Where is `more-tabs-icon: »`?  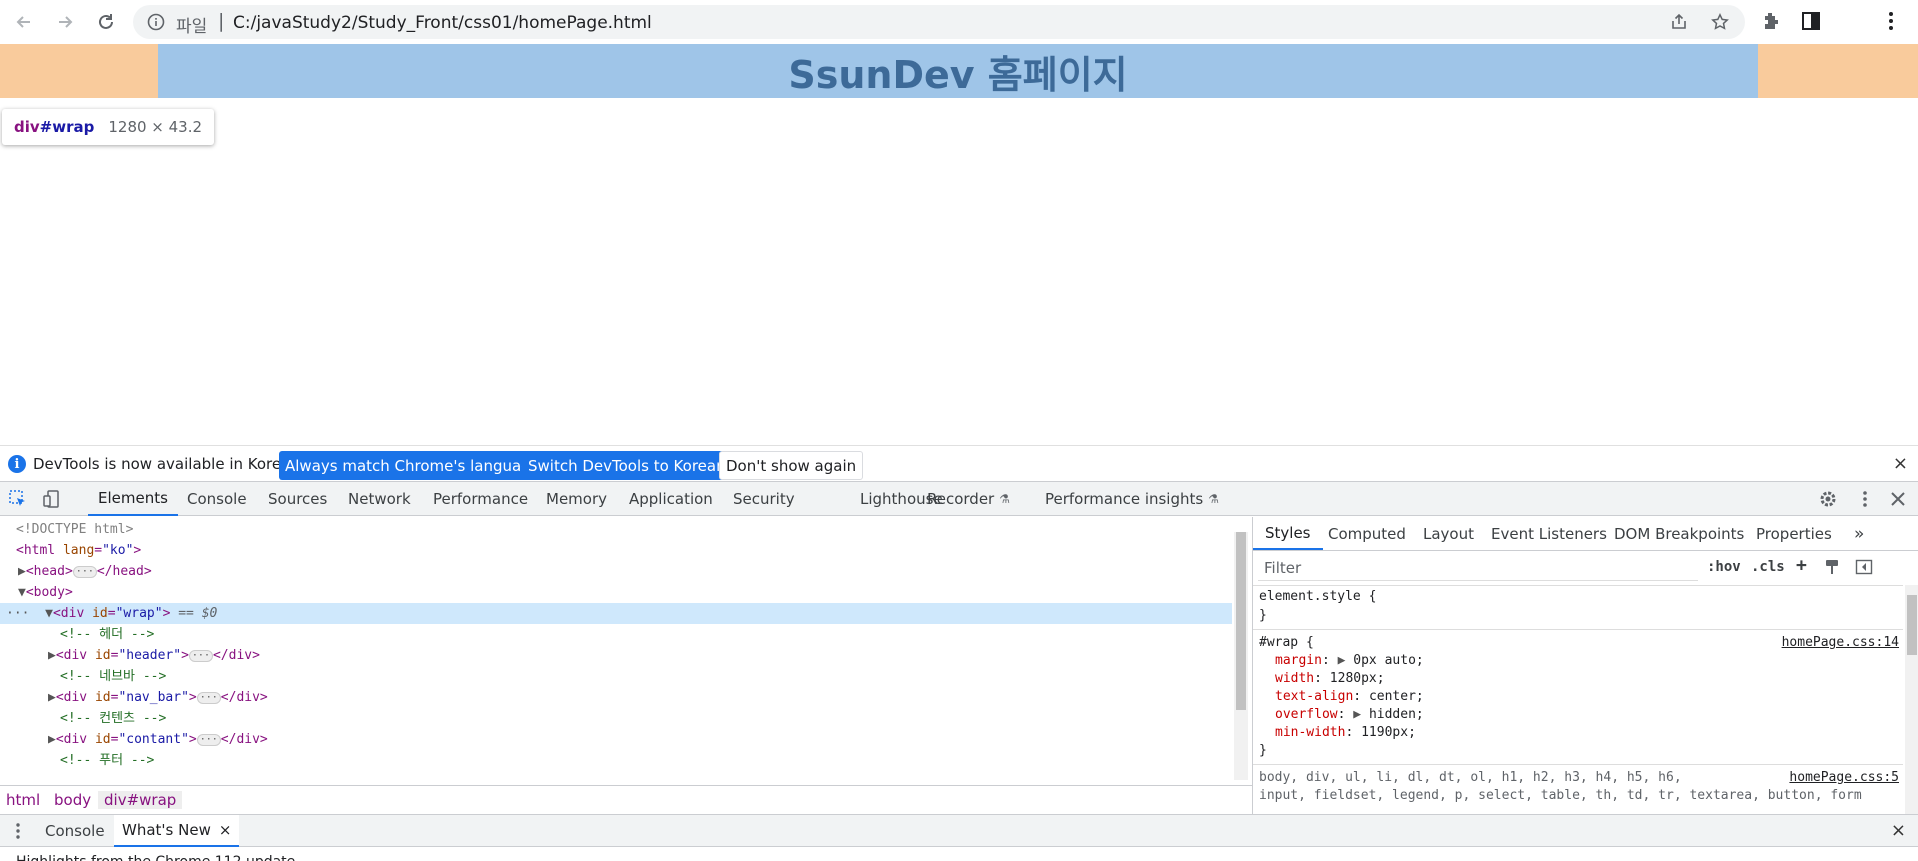 more-tabs-icon: » is located at coordinates (1859, 533).